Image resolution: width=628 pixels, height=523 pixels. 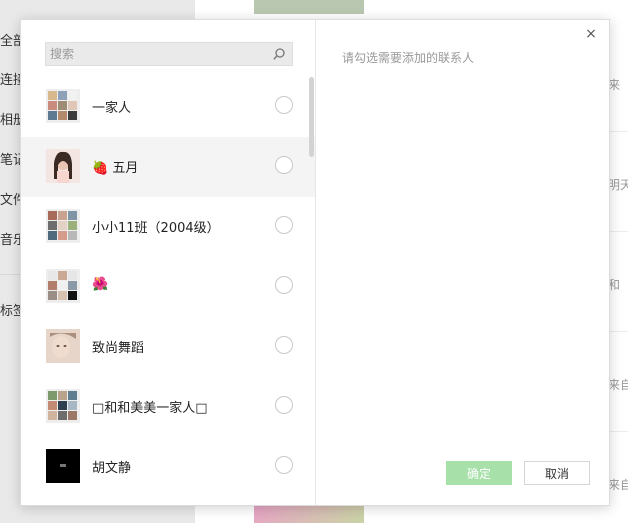 I want to click on background-item-text: 和, so click(x=614, y=285).